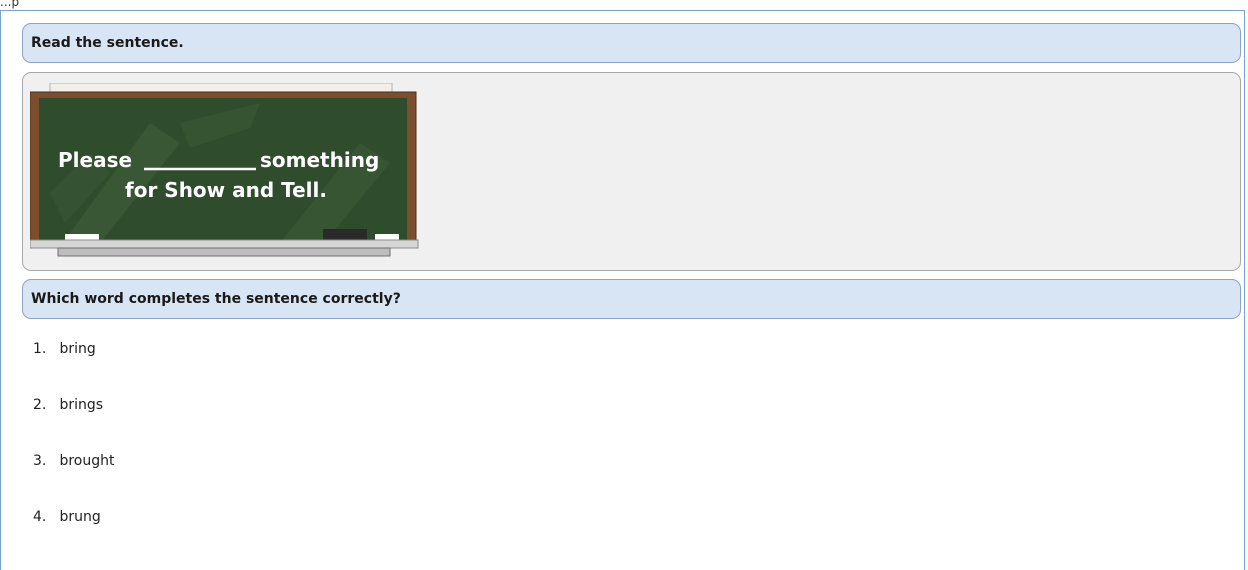 The height and width of the screenshot is (570, 1248). What do you see at coordinates (95, 160) in the screenshot?
I see `chalk-line1-start: Please` at bounding box center [95, 160].